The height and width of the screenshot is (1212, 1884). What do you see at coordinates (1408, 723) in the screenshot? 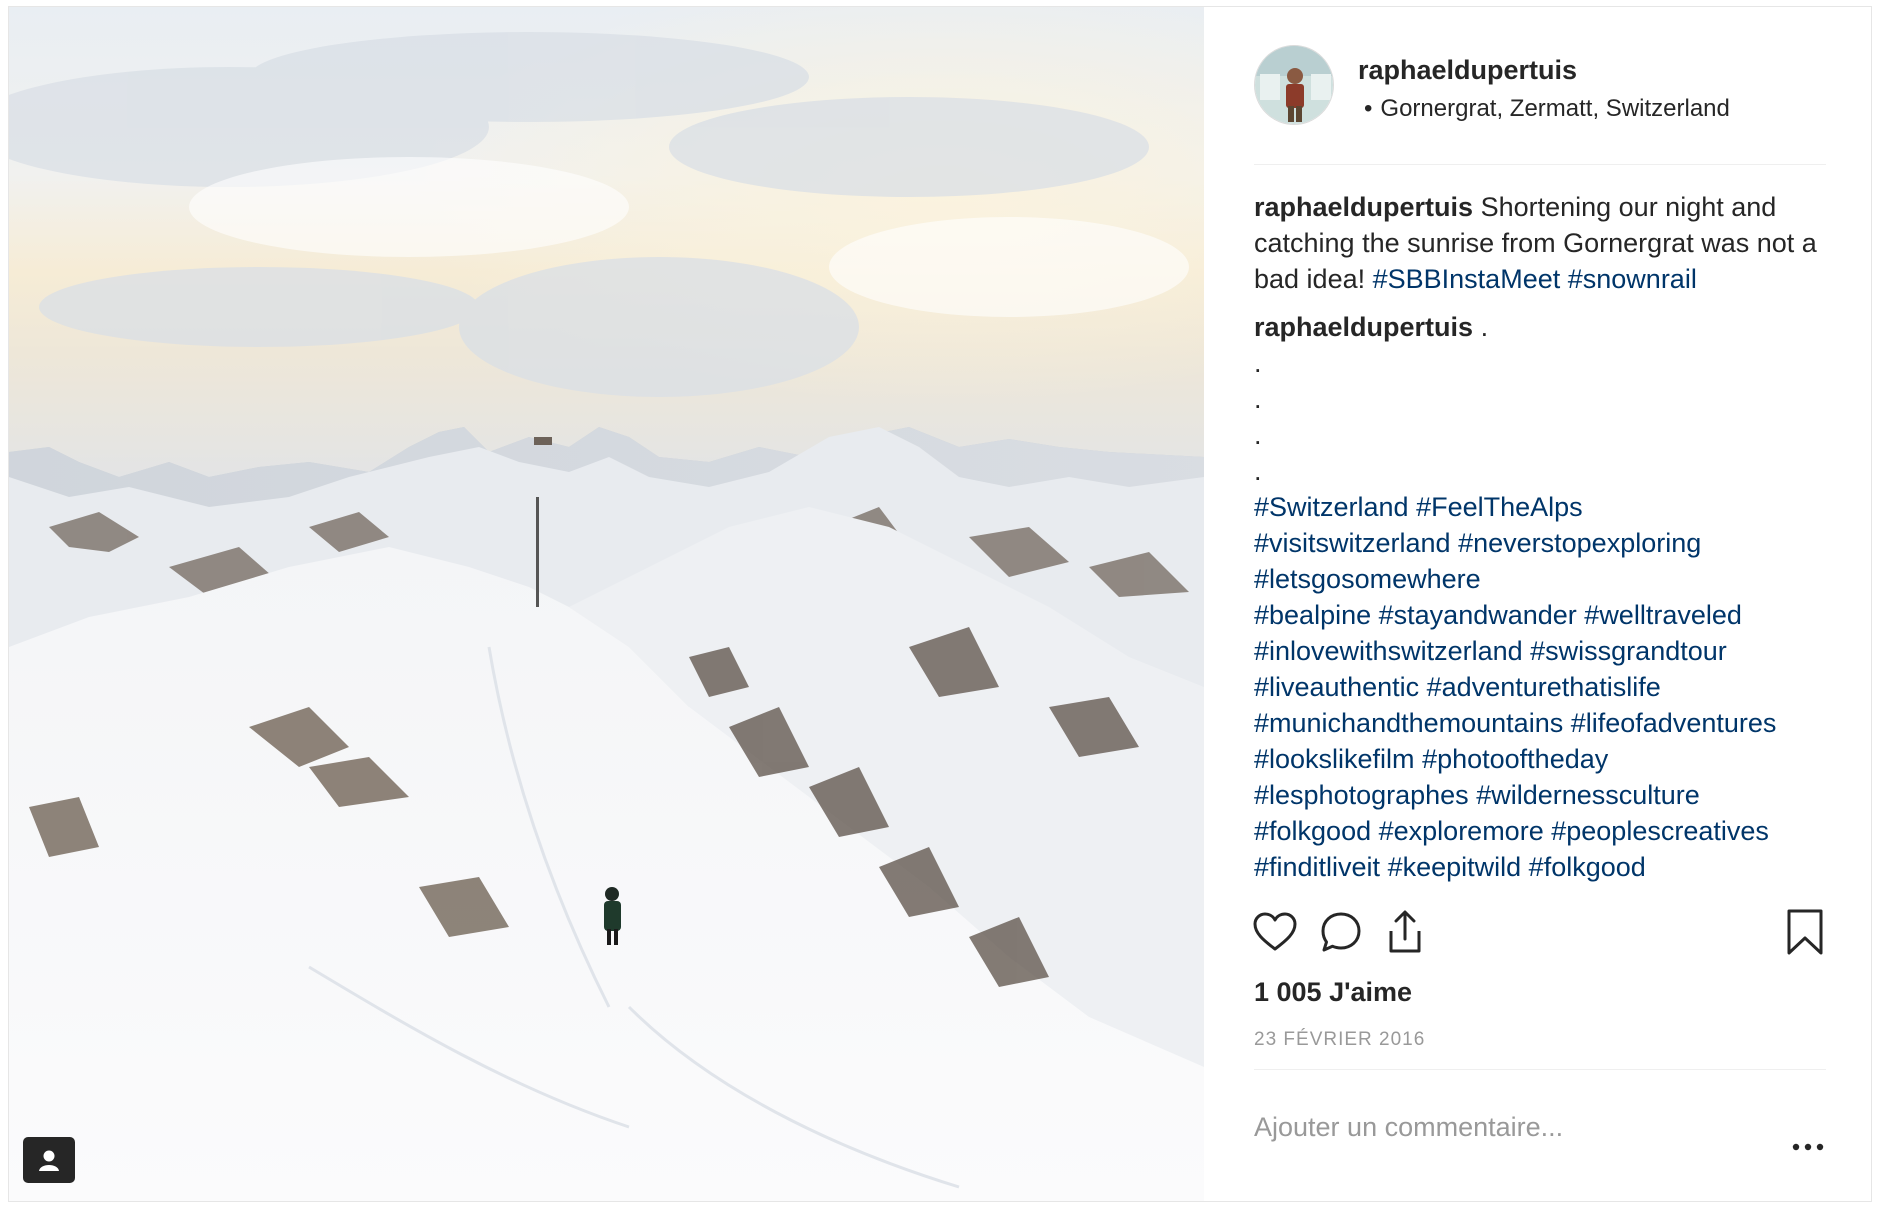
I see `hashtag-link: #munichandthemountains` at bounding box center [1408, 723].